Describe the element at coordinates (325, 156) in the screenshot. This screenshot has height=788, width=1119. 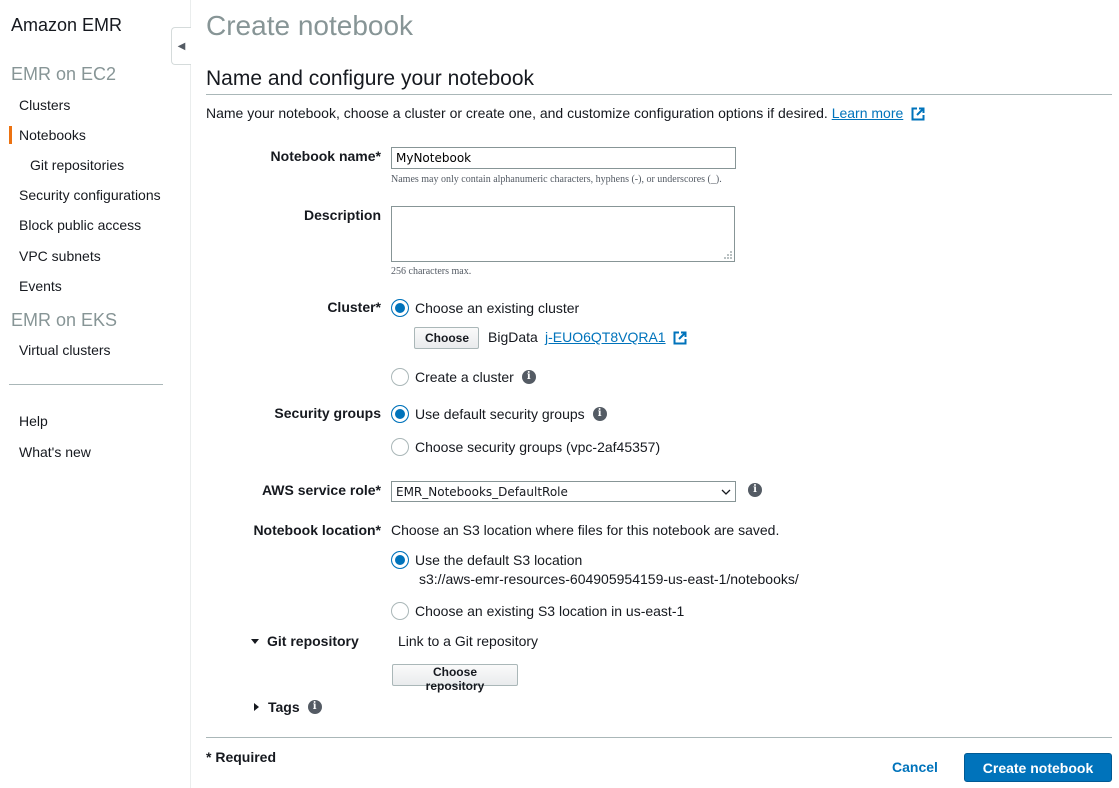
I see `notebook-name-label: Notebook name*` at that location.